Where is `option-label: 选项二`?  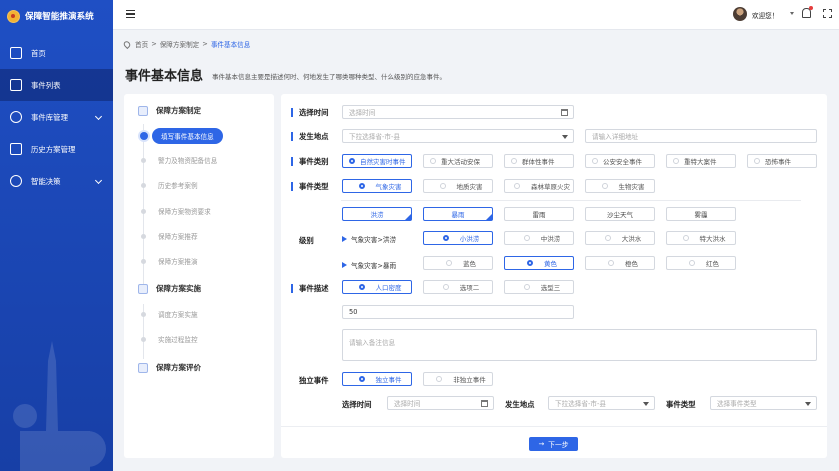 option-label: 选项二 is located at coordinates (469, 288).